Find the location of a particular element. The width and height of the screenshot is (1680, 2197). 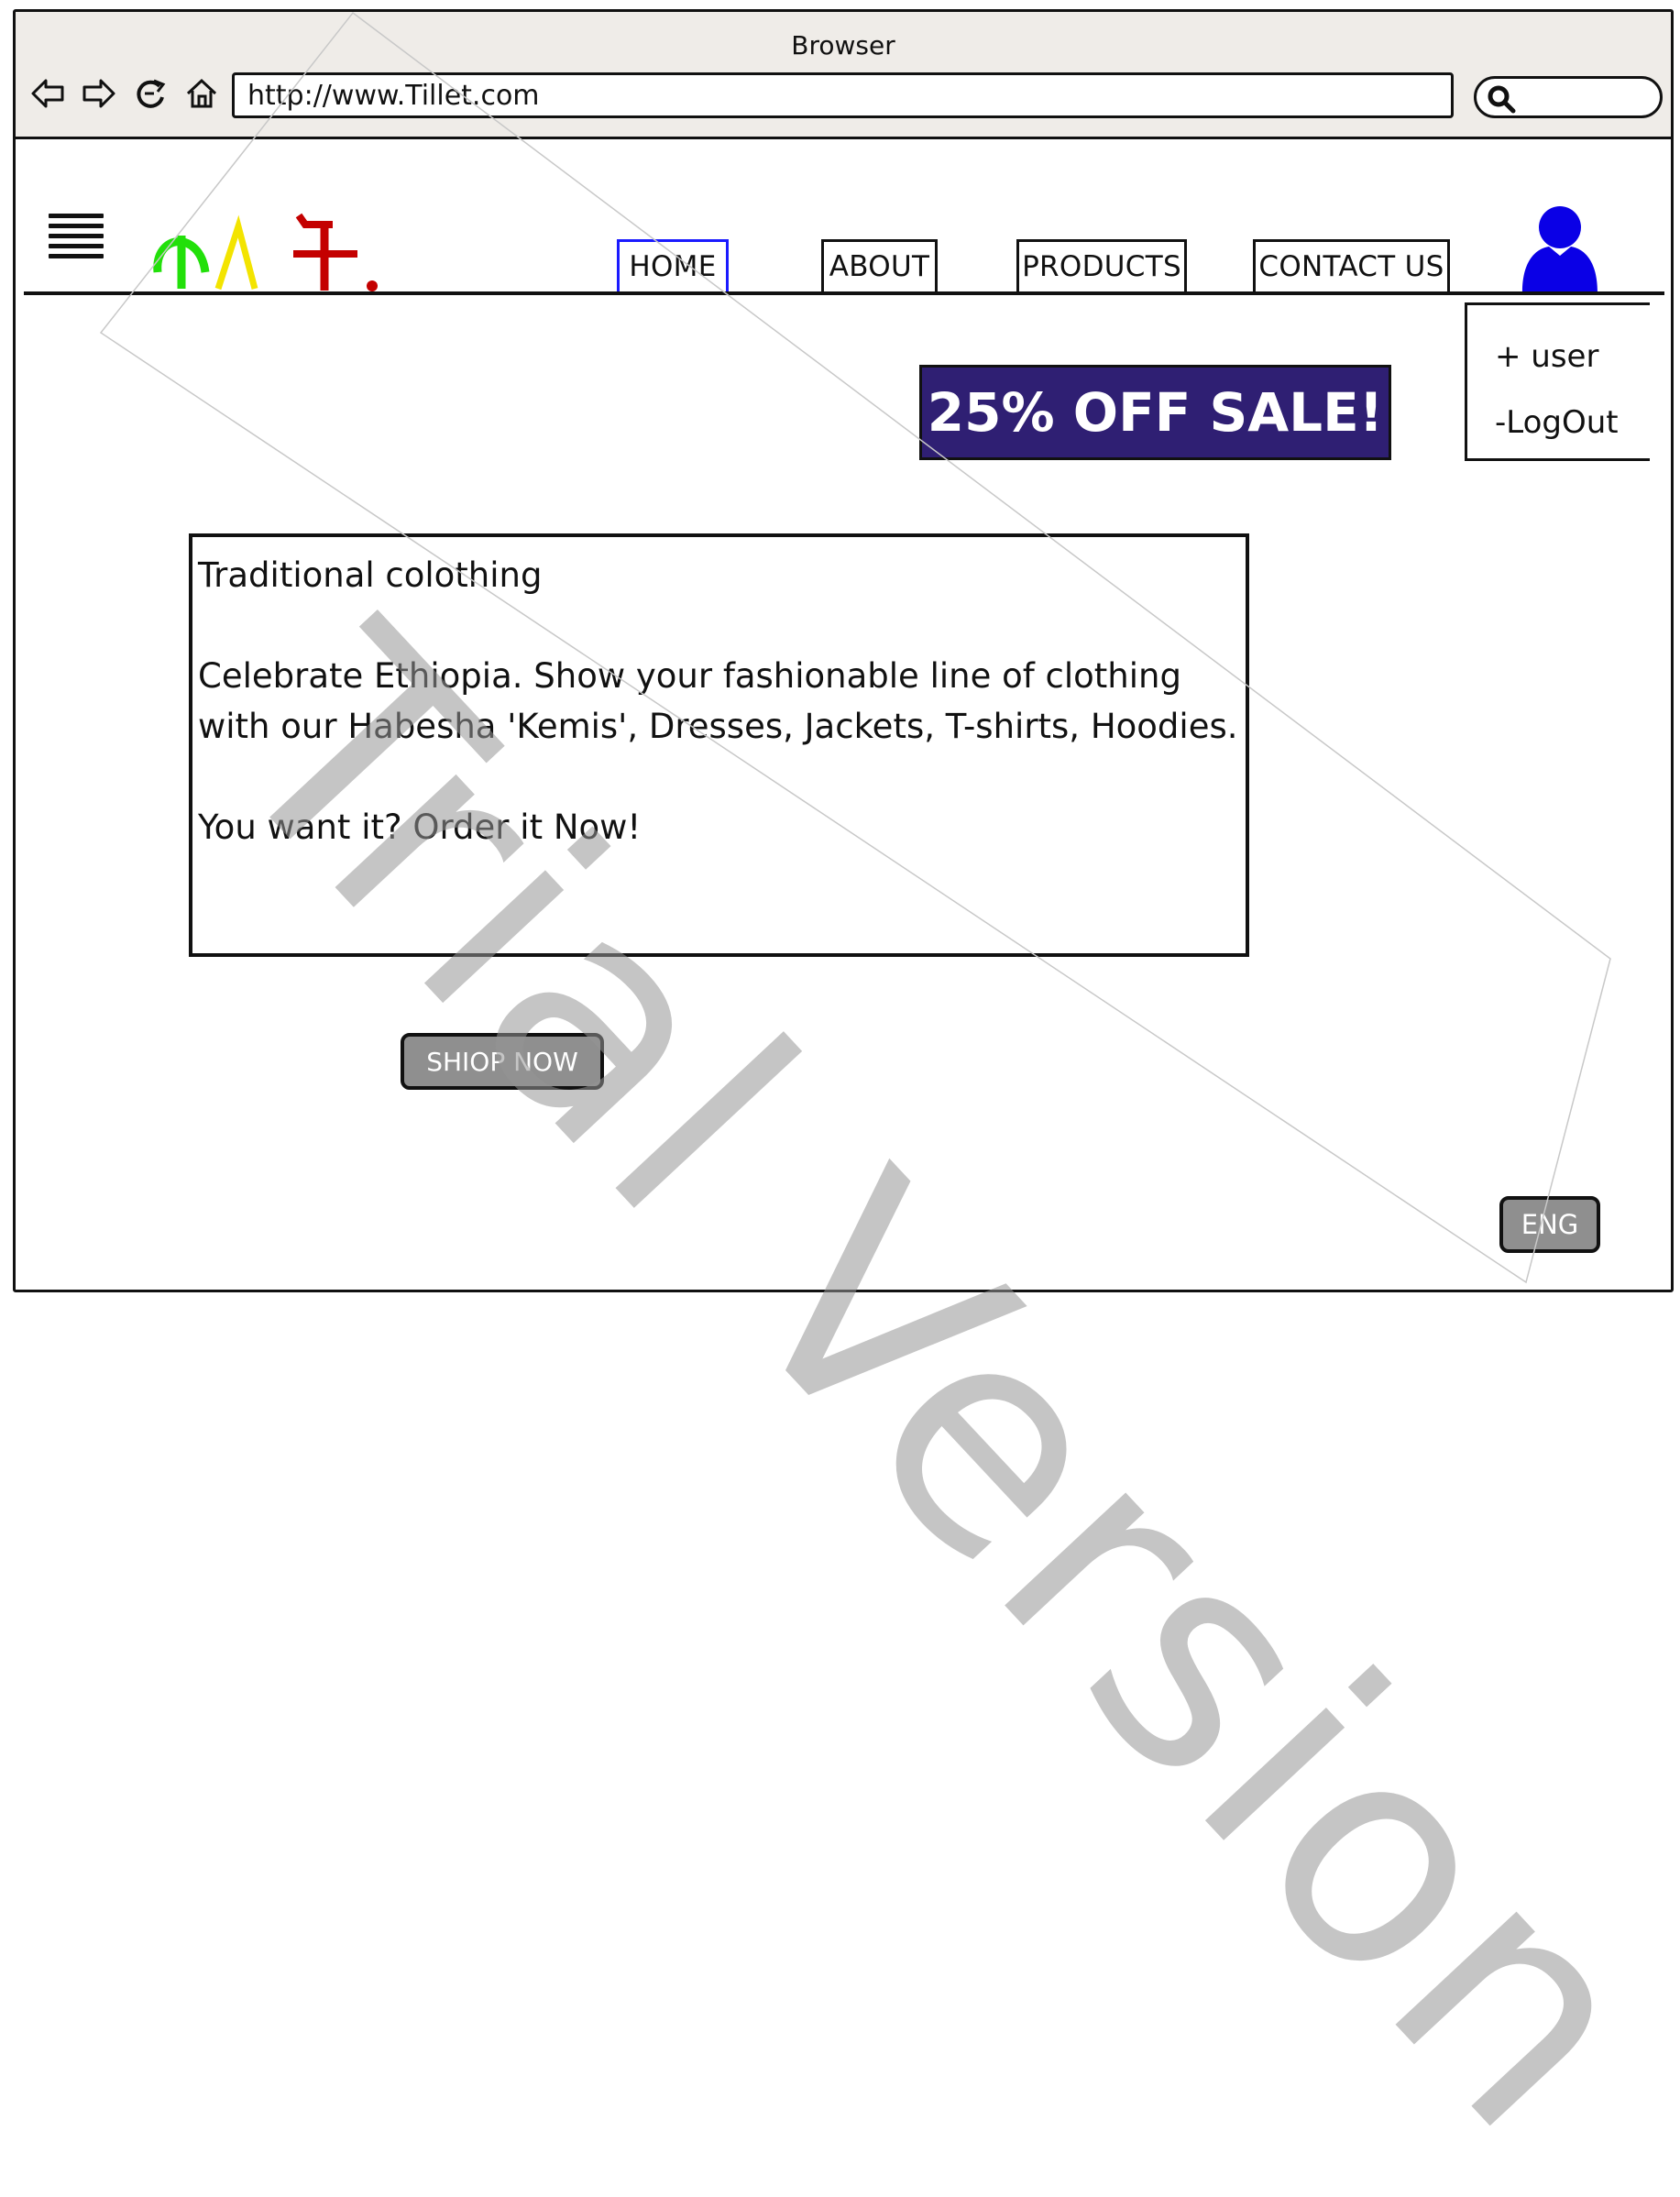

menu-item-add-user: + user is located at coordinates (1546, 356).